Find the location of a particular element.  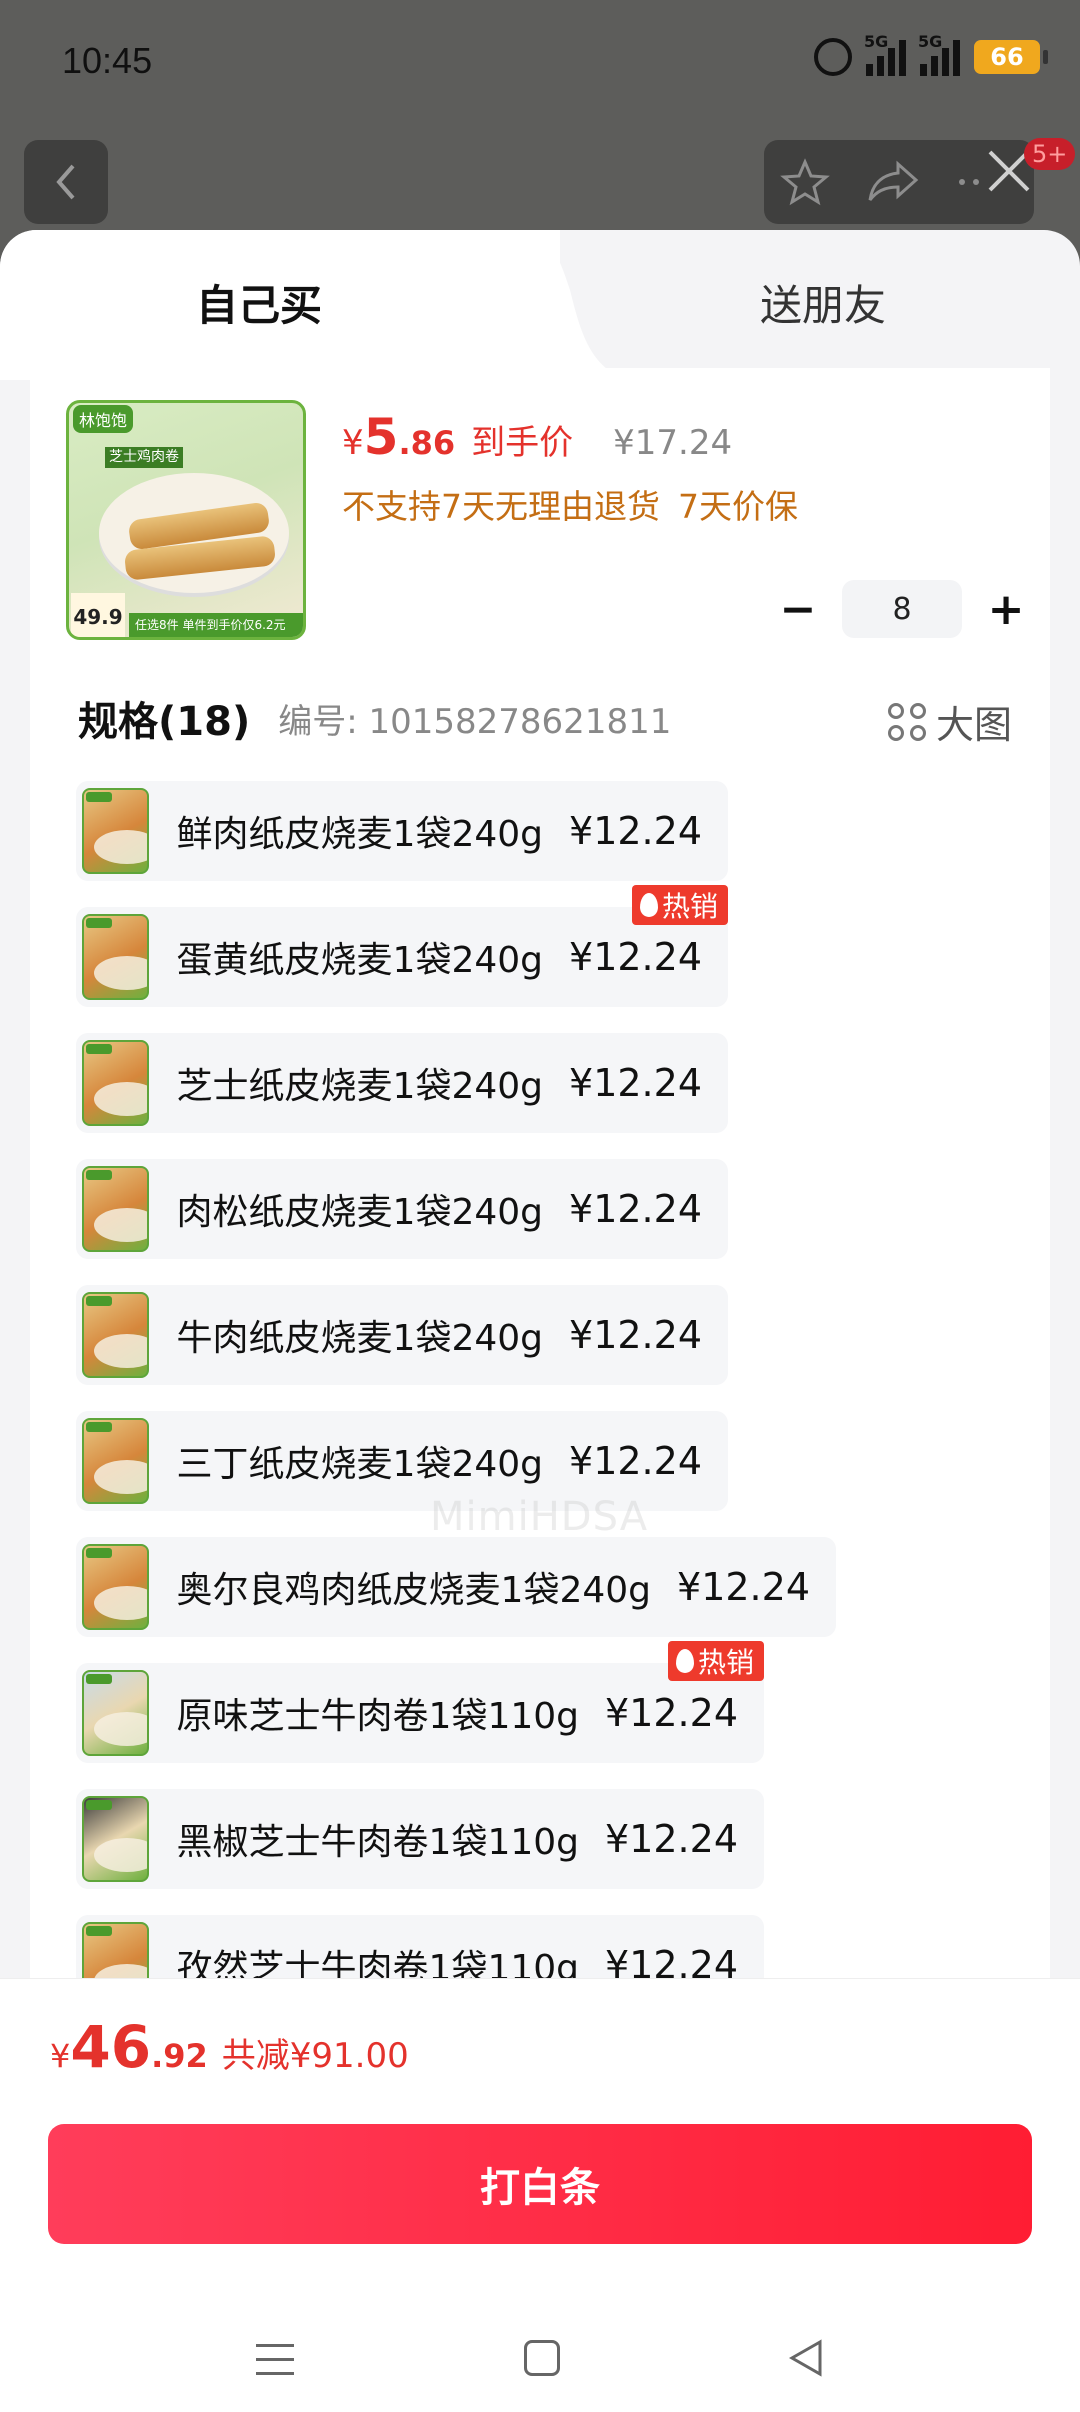

spec-option: 原味芝士牛肉卷1袋110g ¥12.24 热销 is located at coordinates (420, 1702).